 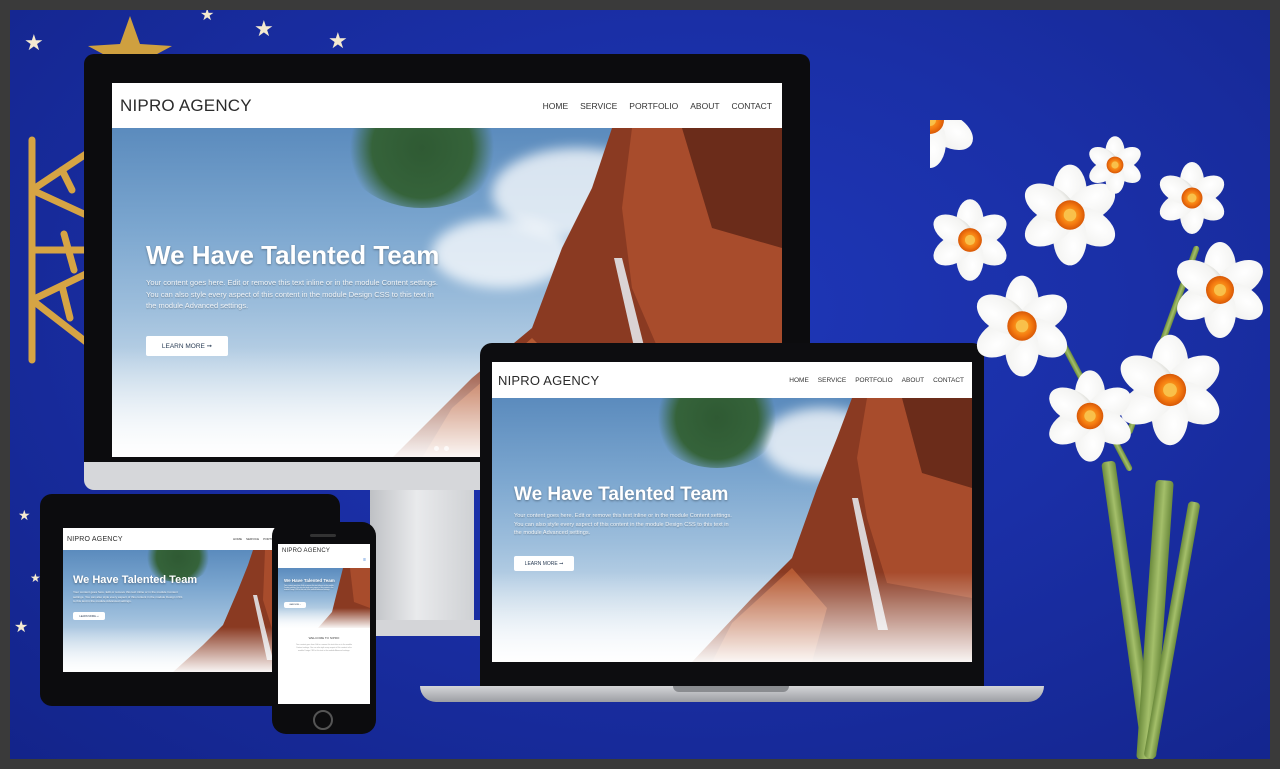 I want to click on slider-dots, so click(x=441, y=448).